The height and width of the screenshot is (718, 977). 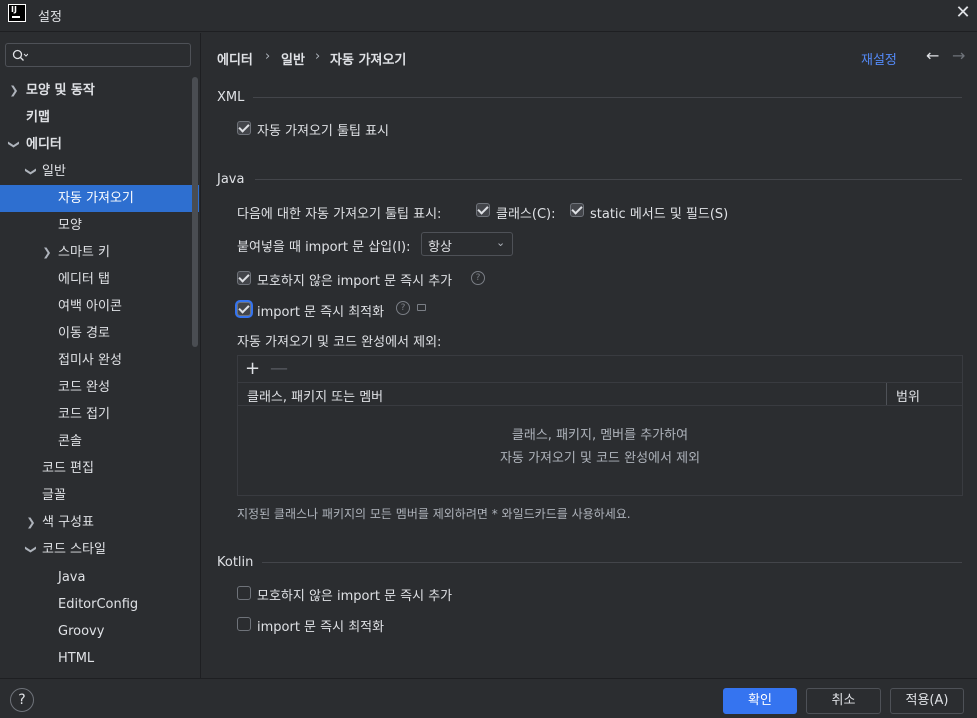 I want to click on java-add-unambiguous-label: 모호하지 않은 import 문 즉시 추가, so click(x=355, y=281).